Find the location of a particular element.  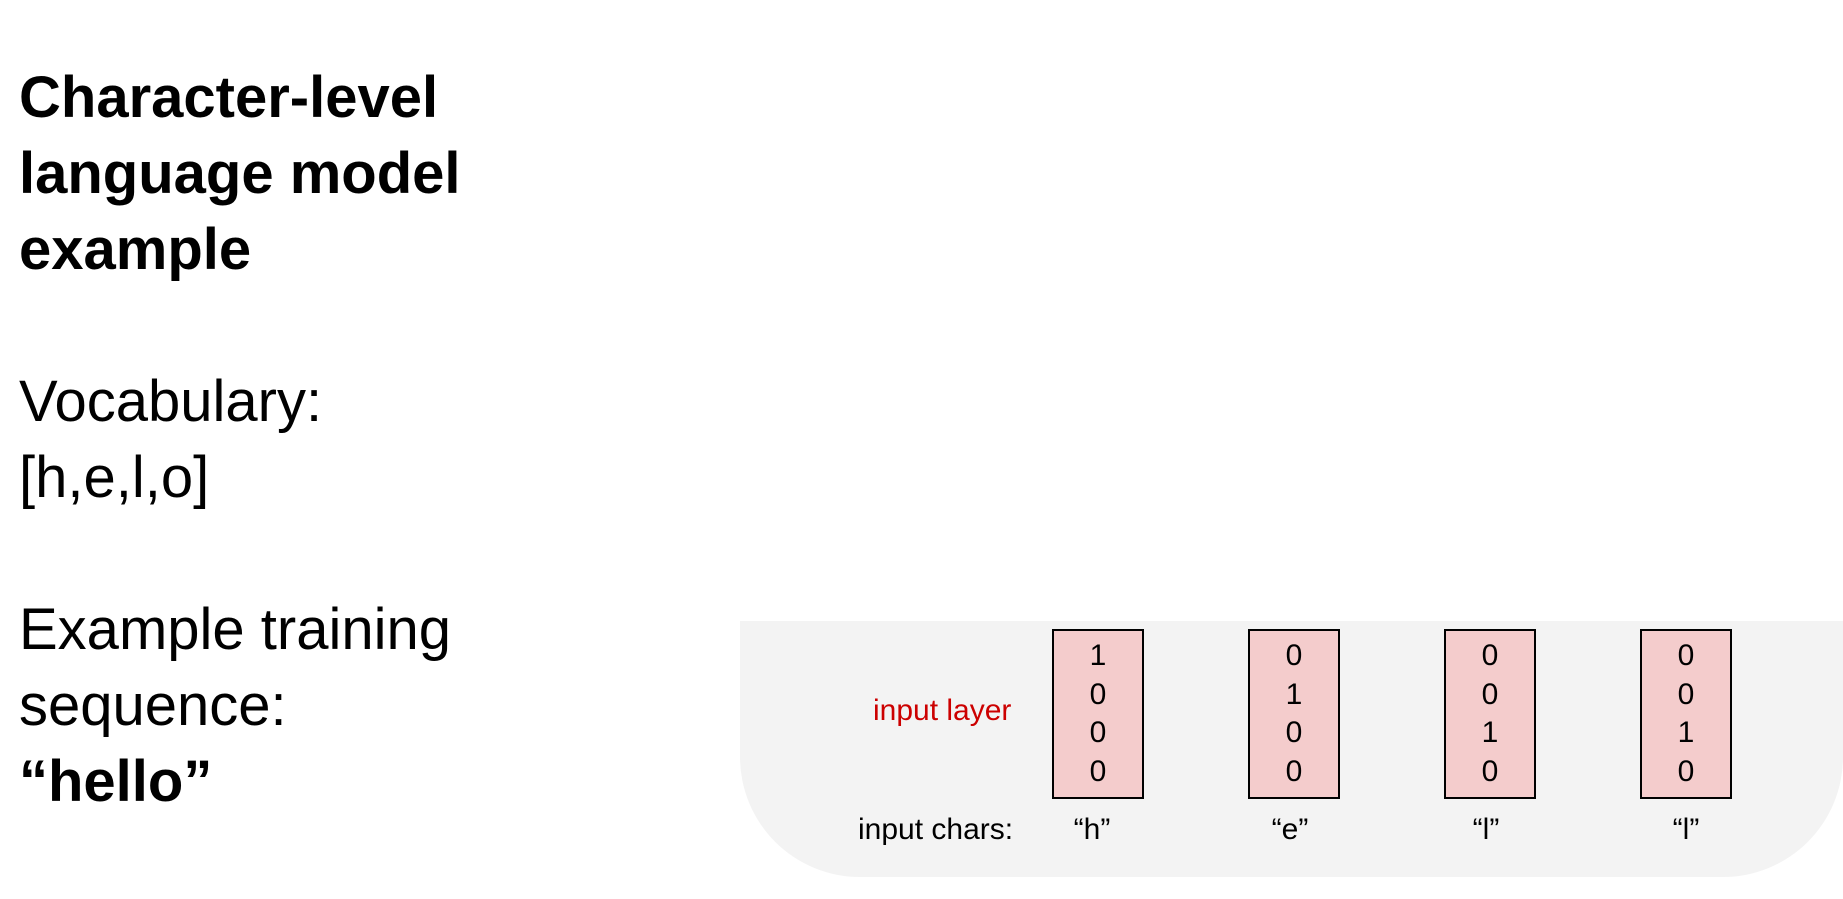

input-vector-1: 1 0 0 0 is located at coordinates (1098, 714).